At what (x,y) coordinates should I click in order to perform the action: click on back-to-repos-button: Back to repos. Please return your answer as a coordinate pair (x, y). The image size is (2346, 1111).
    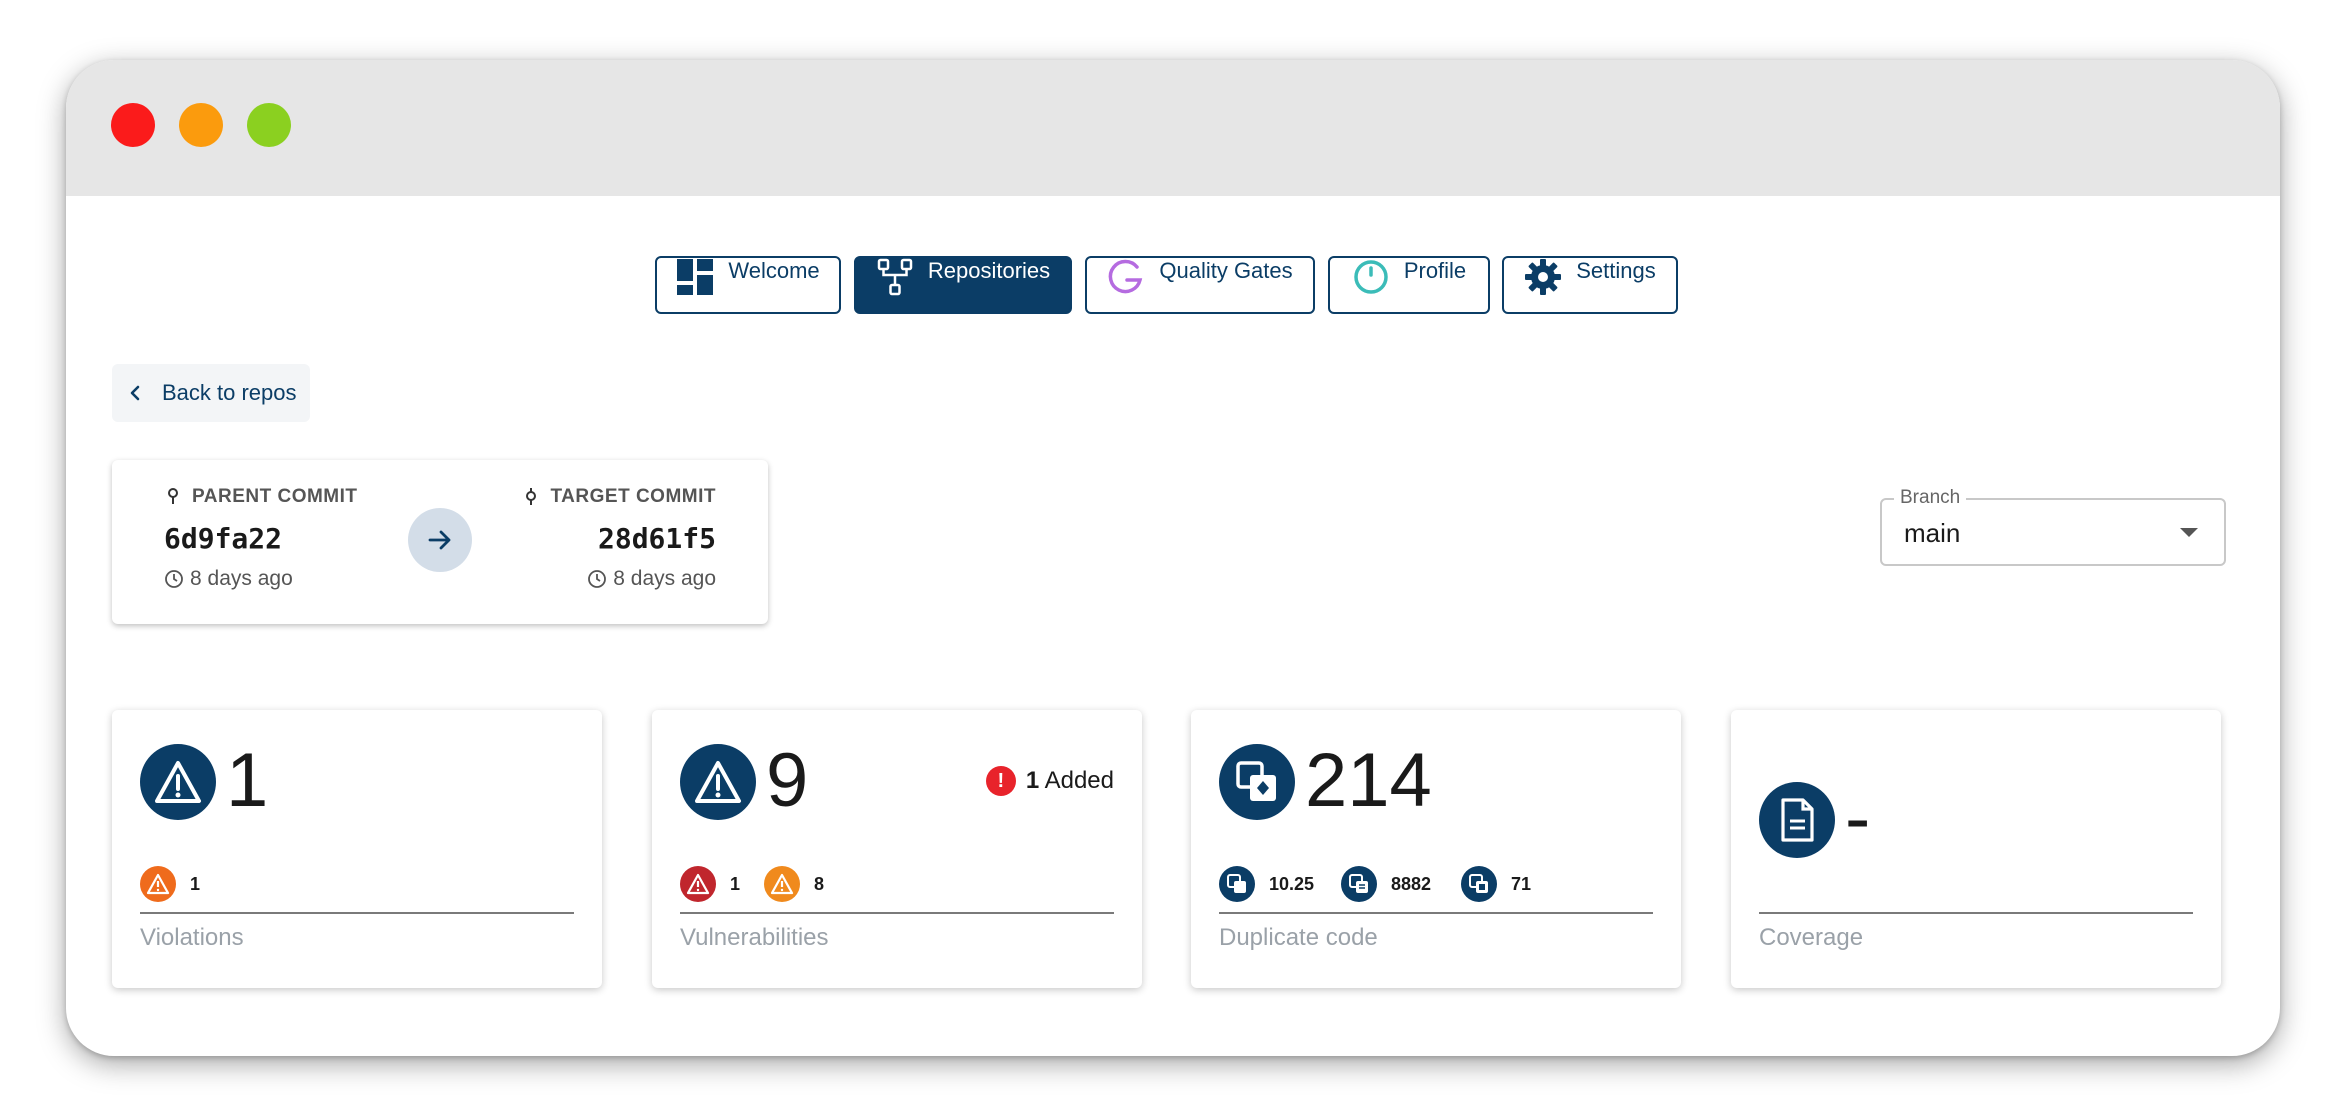
    Looking at the image, I should click on (211, 393).